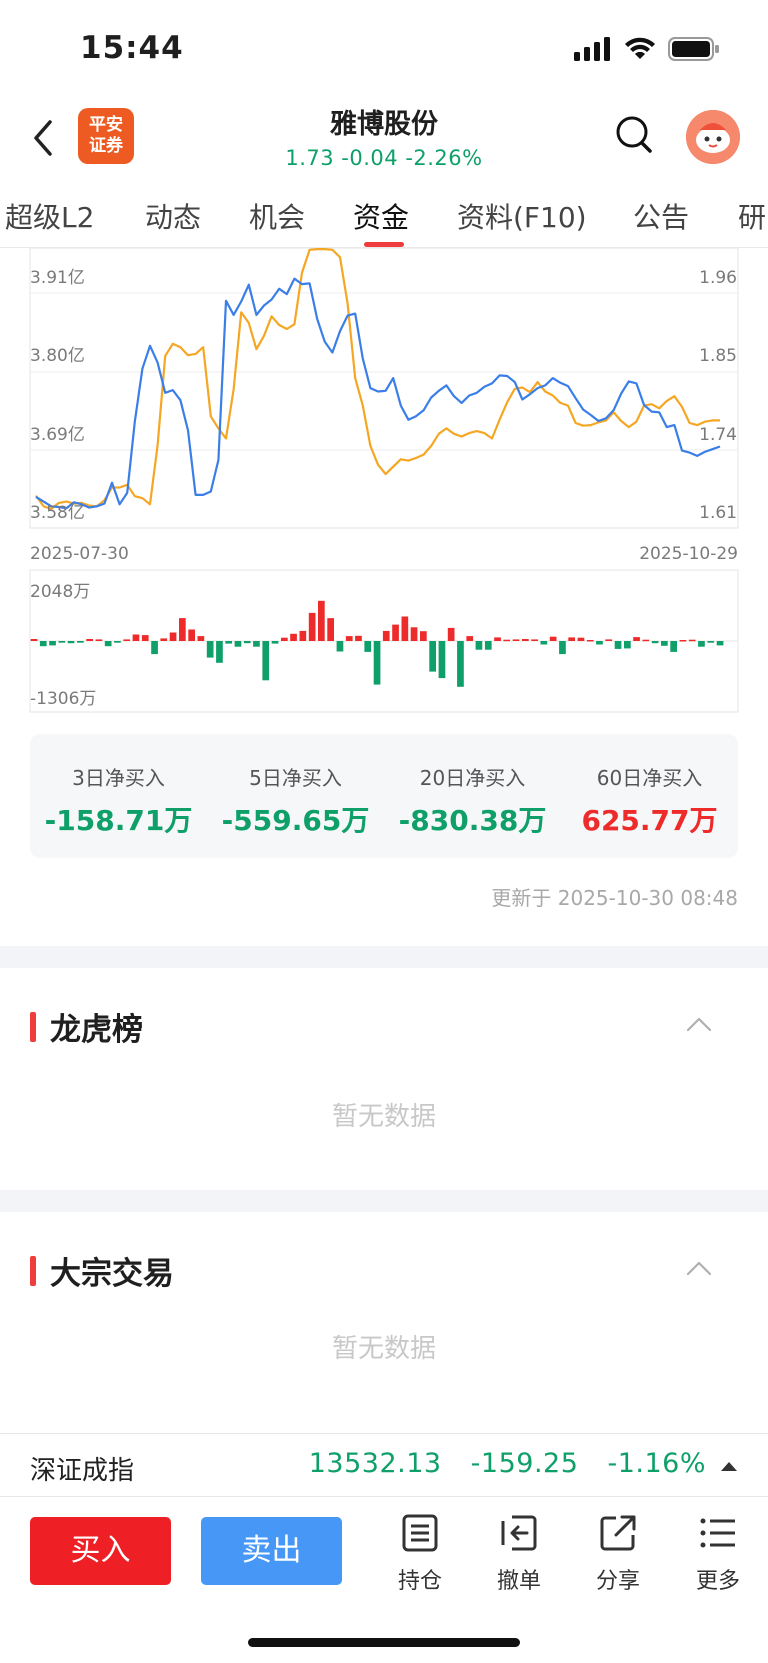 This screenshot has width=768, height=1663. I want to click on x-label-start: 2025-07-30, so click(79, 554).